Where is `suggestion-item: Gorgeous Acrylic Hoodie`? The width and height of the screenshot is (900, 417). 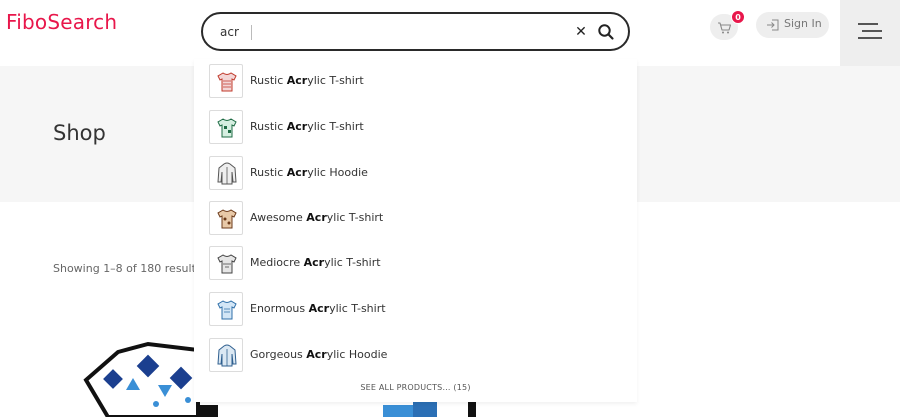 suggestion-item: Gorgeous Acrylic Hoodie is located at coordinates (415, 355).